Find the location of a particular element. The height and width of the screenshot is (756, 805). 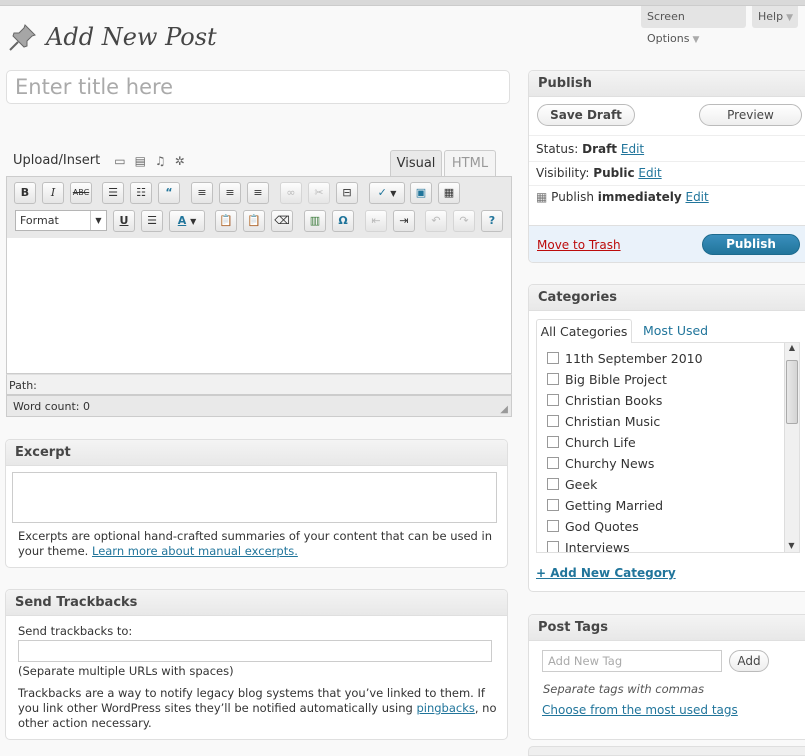

category-item: God Quotes is located at coordinates (673, 526).